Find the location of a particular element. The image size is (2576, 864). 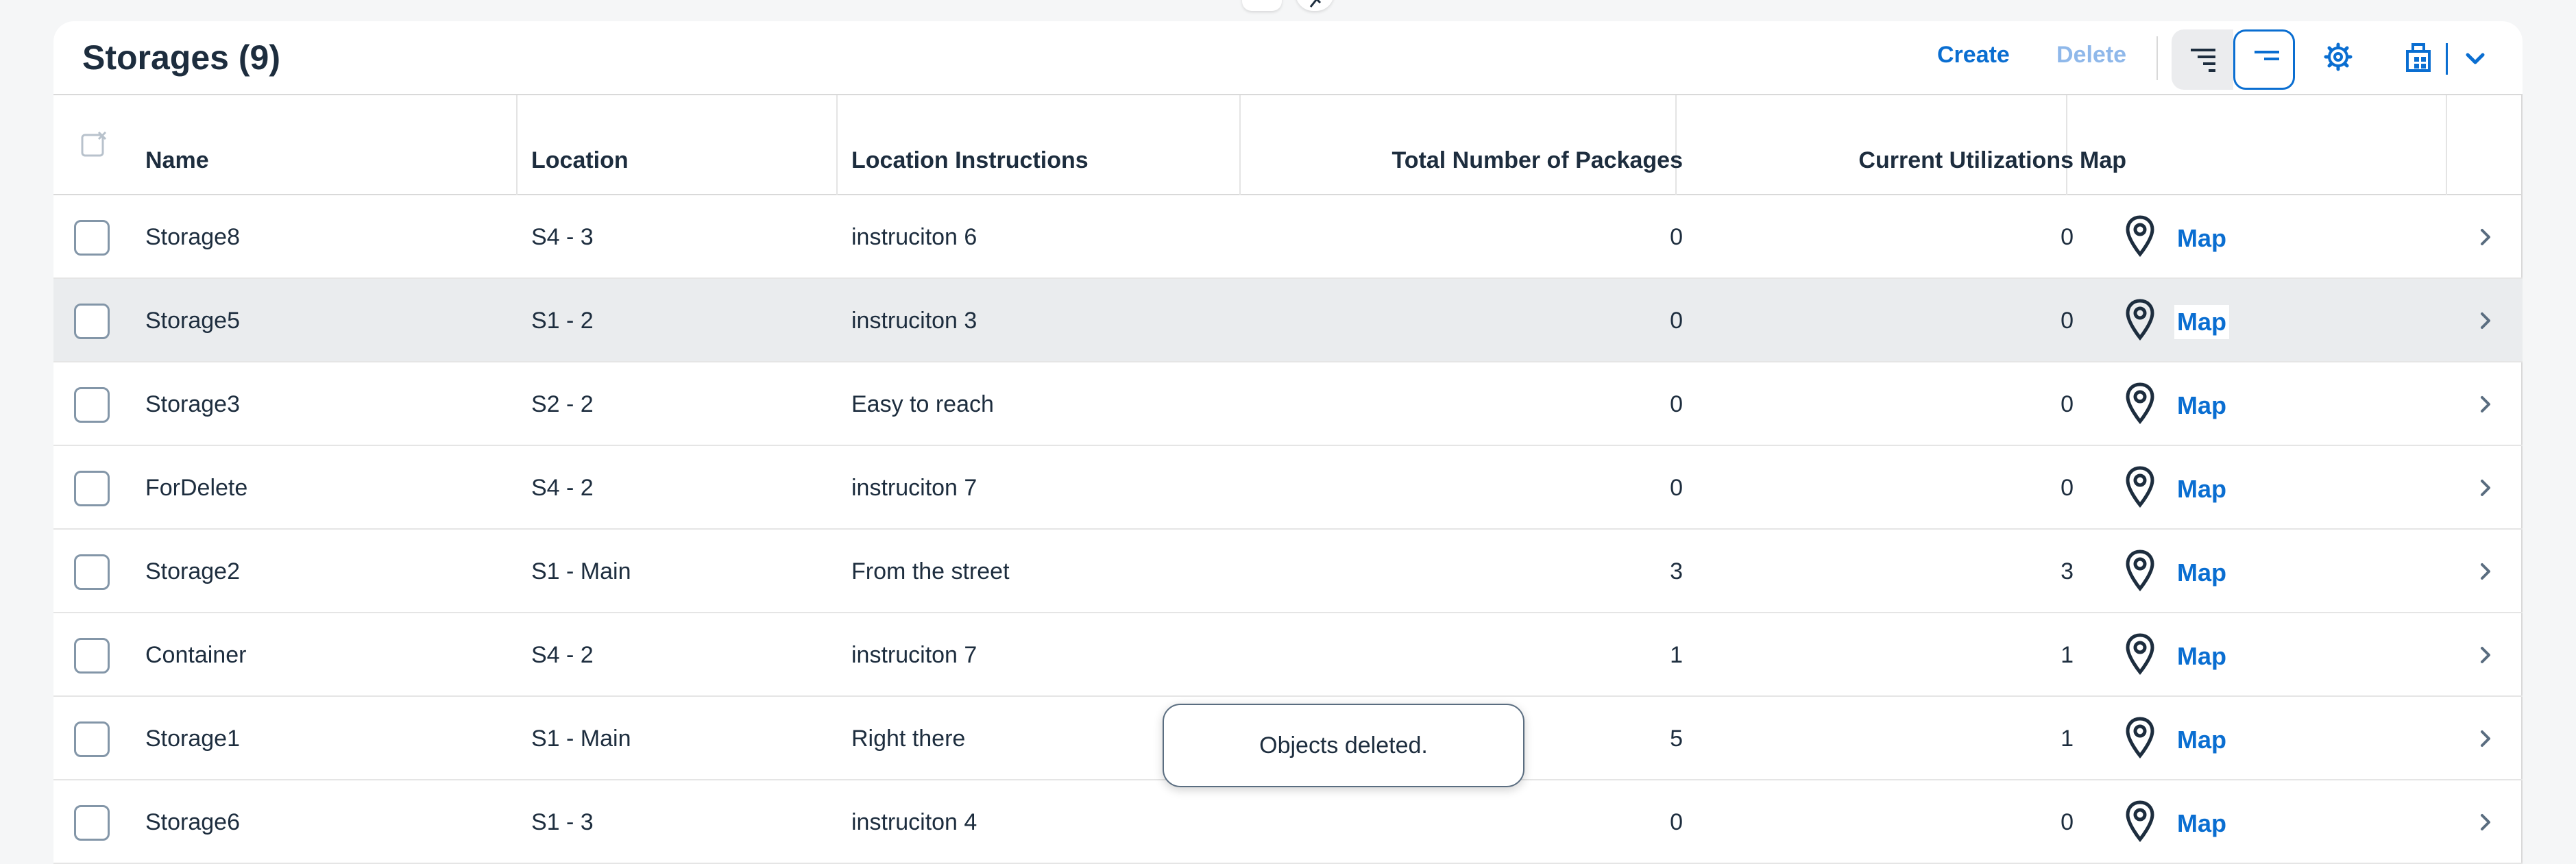

cell-current-utilization: 3 is located at coordinates (2067, 571).